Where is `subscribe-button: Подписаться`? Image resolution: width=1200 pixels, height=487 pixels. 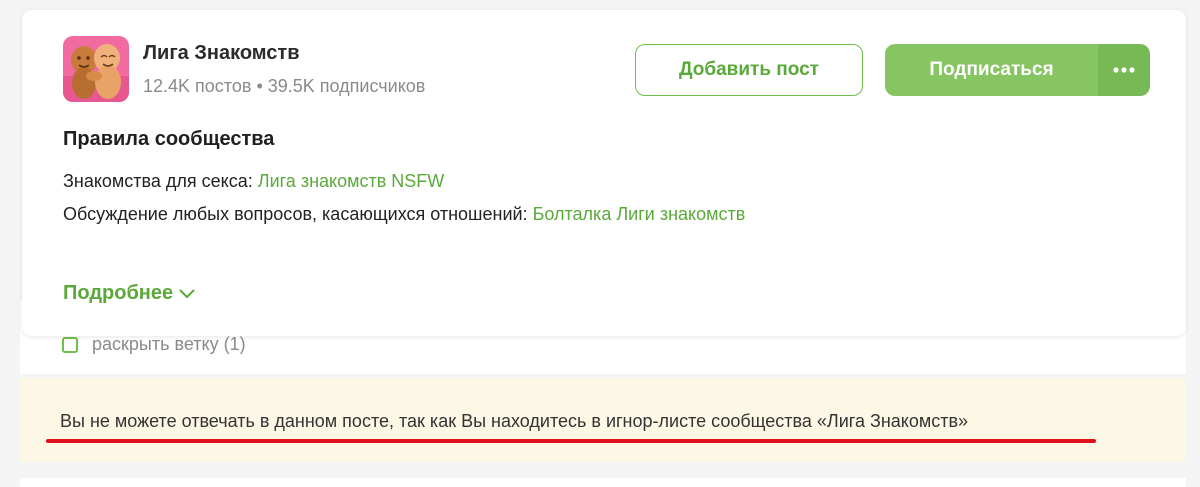 subscribe-button: Подписаться is located at coordinates (991, 70).